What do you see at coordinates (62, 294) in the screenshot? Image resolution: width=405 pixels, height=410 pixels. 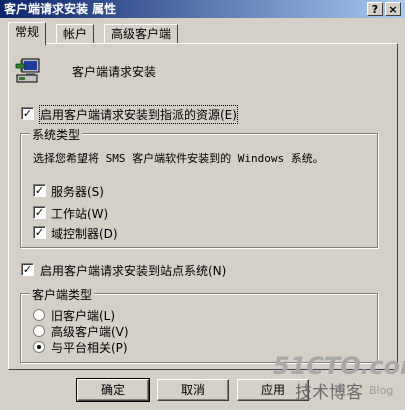 I see `client-types-legend: 客户端类型` at bounding box center [62, 294].